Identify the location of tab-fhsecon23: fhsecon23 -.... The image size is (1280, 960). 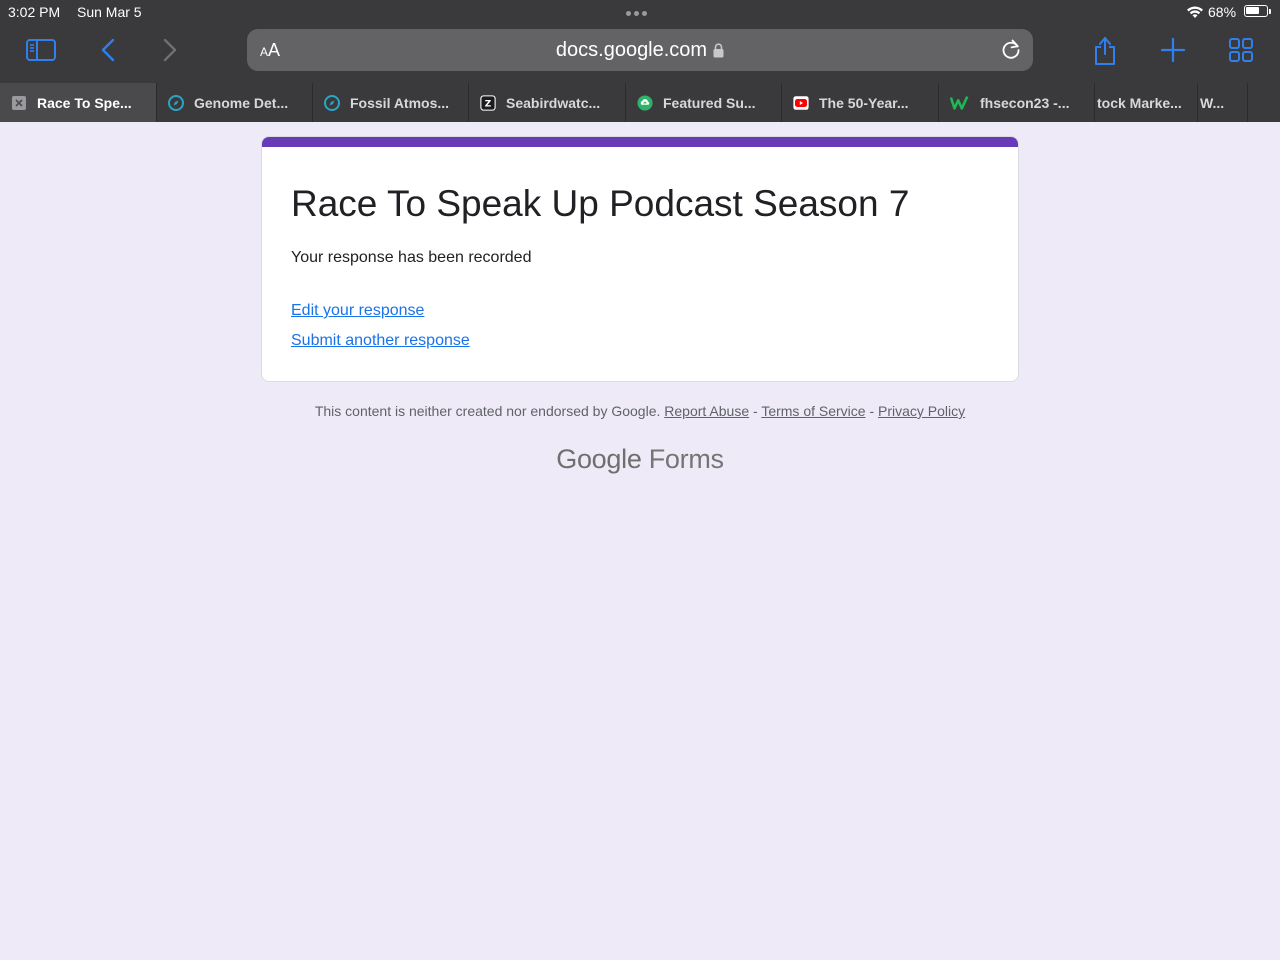
(1017, 102).